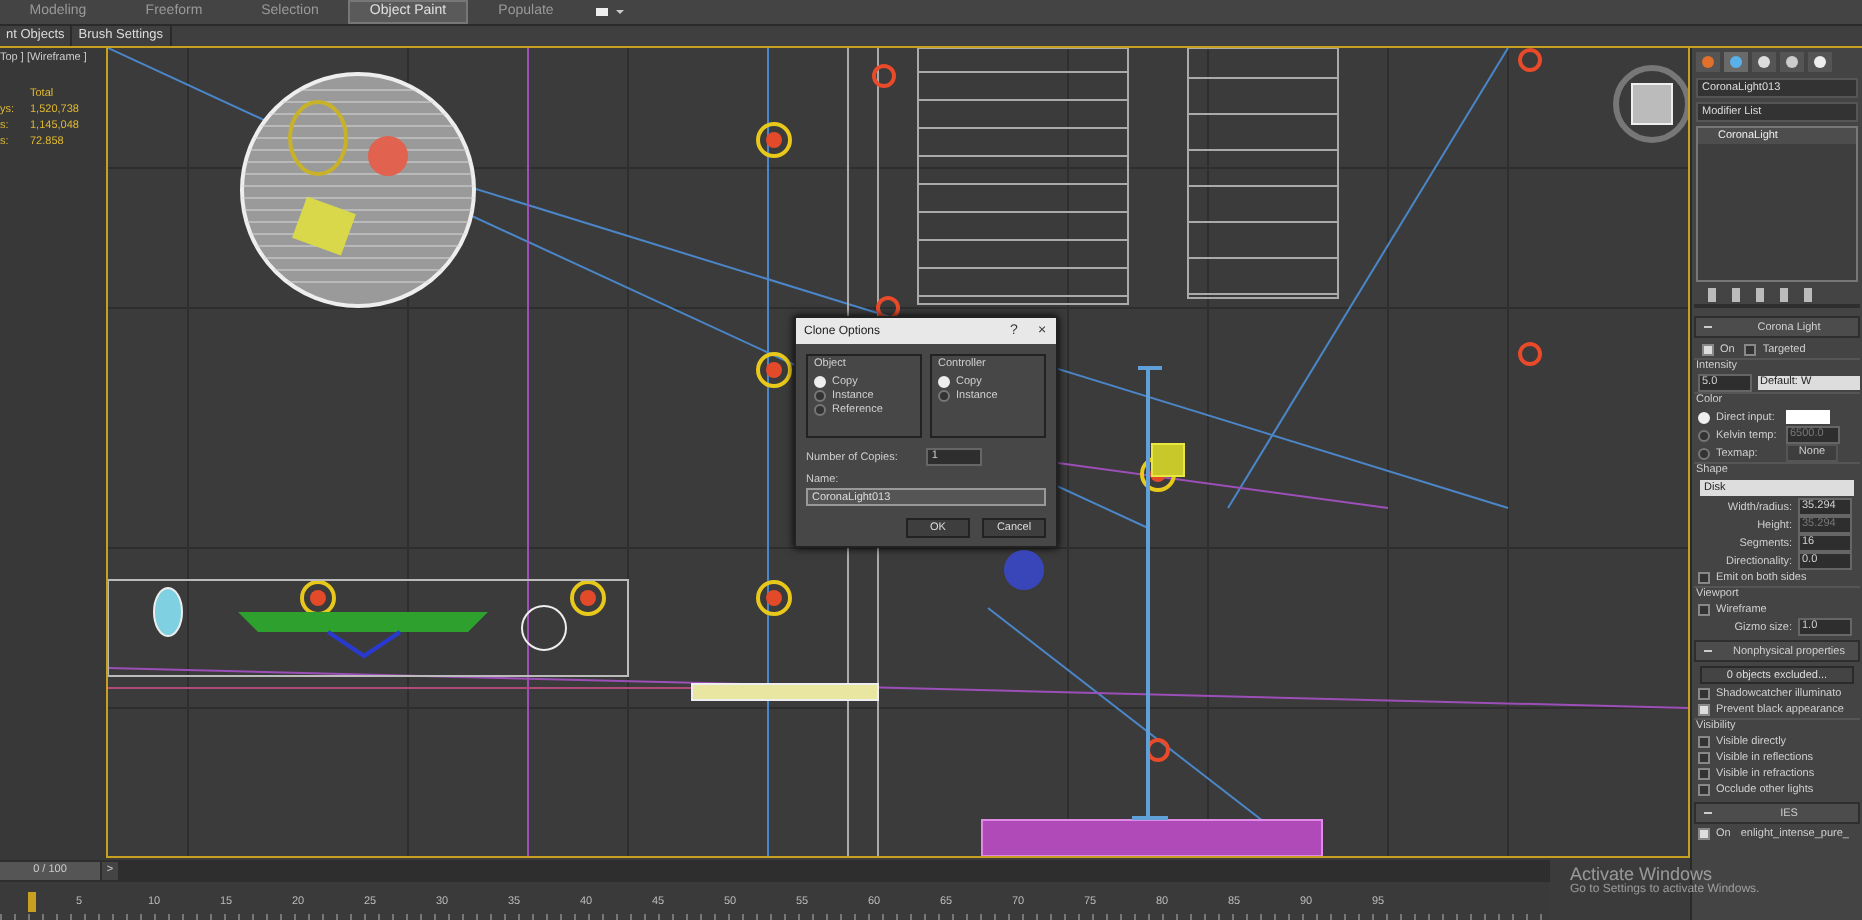 This screenshot has width=1862, height=920. Describe the element at coordinates (1808, 417) in the screenshot. I see `color-swatch` at that location.